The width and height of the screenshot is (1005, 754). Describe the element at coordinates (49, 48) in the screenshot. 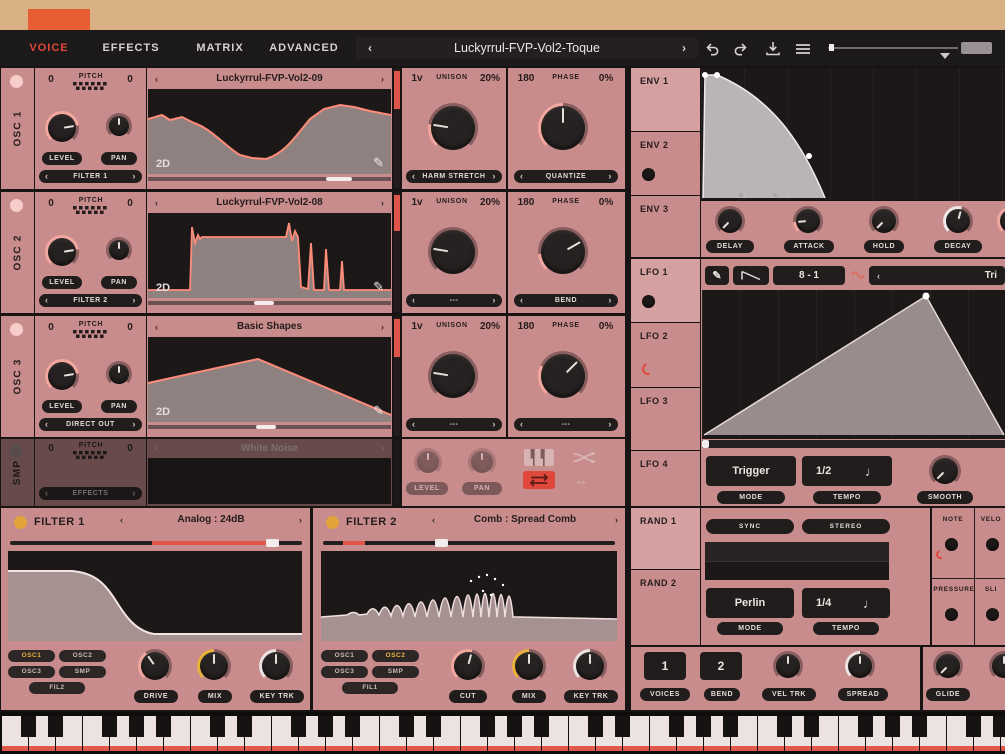

I see `tab-voice: VOICE` at that location.